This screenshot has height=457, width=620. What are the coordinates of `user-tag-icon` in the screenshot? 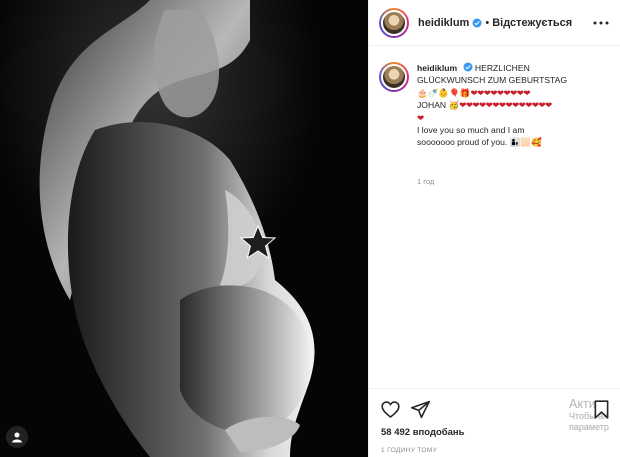 It's located at (17, 437).